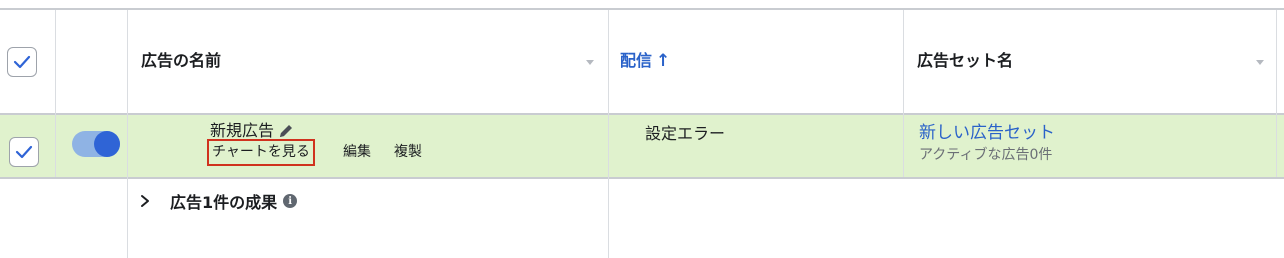 The height and width of the screenshot is (258, 1284). I want to click on pencil-icon, so click(286, 131).